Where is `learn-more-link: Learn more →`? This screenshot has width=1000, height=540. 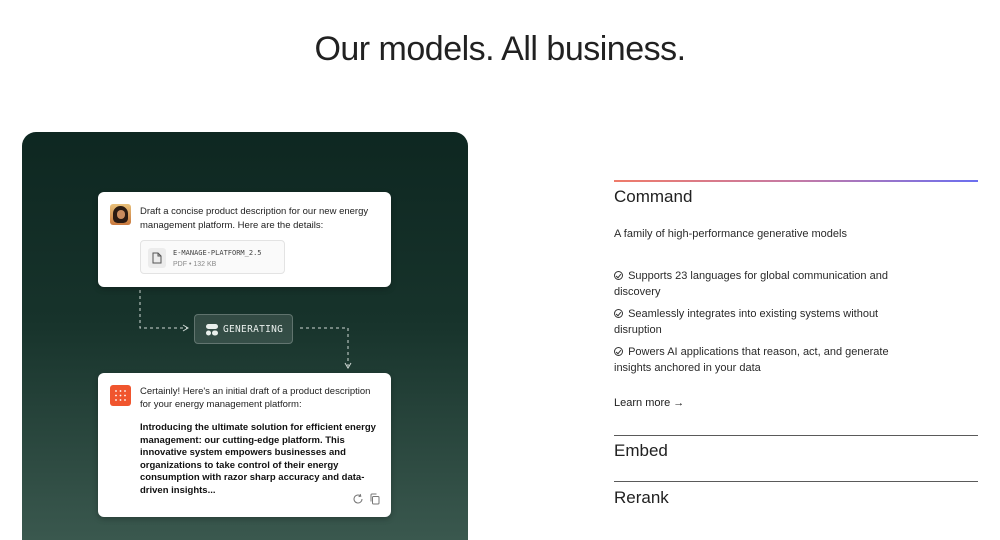 learn-more-link: Learn more → is located at coordinates (649, 403).